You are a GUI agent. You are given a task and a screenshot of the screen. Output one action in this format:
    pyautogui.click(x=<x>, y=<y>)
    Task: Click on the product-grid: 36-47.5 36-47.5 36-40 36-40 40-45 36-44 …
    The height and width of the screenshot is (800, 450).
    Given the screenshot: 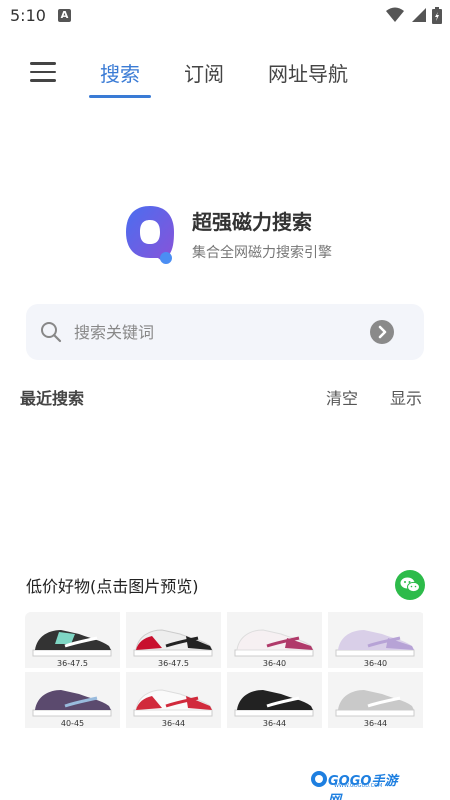 What is the action you would take?
    pyautogui.click(x=225, y=675)
    